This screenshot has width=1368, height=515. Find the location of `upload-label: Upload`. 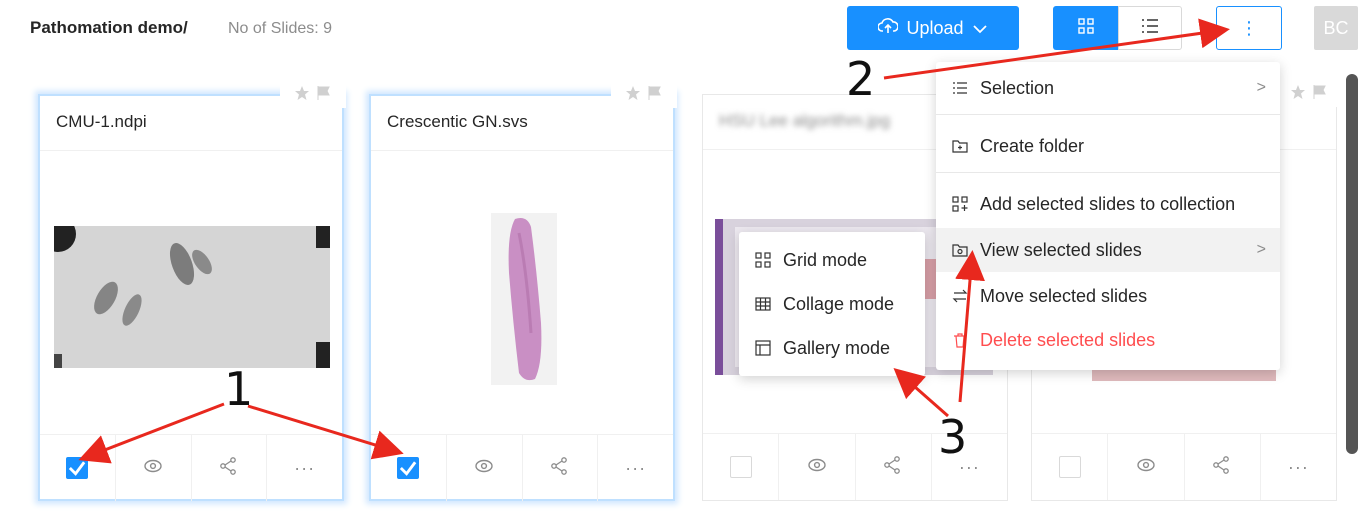

upload-label: Upload is located at coordinates (935, 27).